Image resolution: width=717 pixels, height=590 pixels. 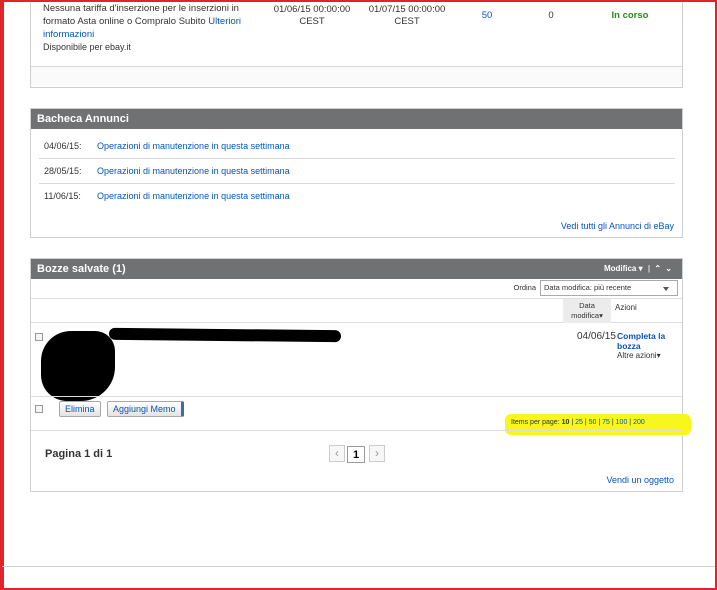 What do you see at coordinates (81, 269) in the screenshot?
I see `drafts-title: Bozze salvate (1)` at bounding box center [81, 269].